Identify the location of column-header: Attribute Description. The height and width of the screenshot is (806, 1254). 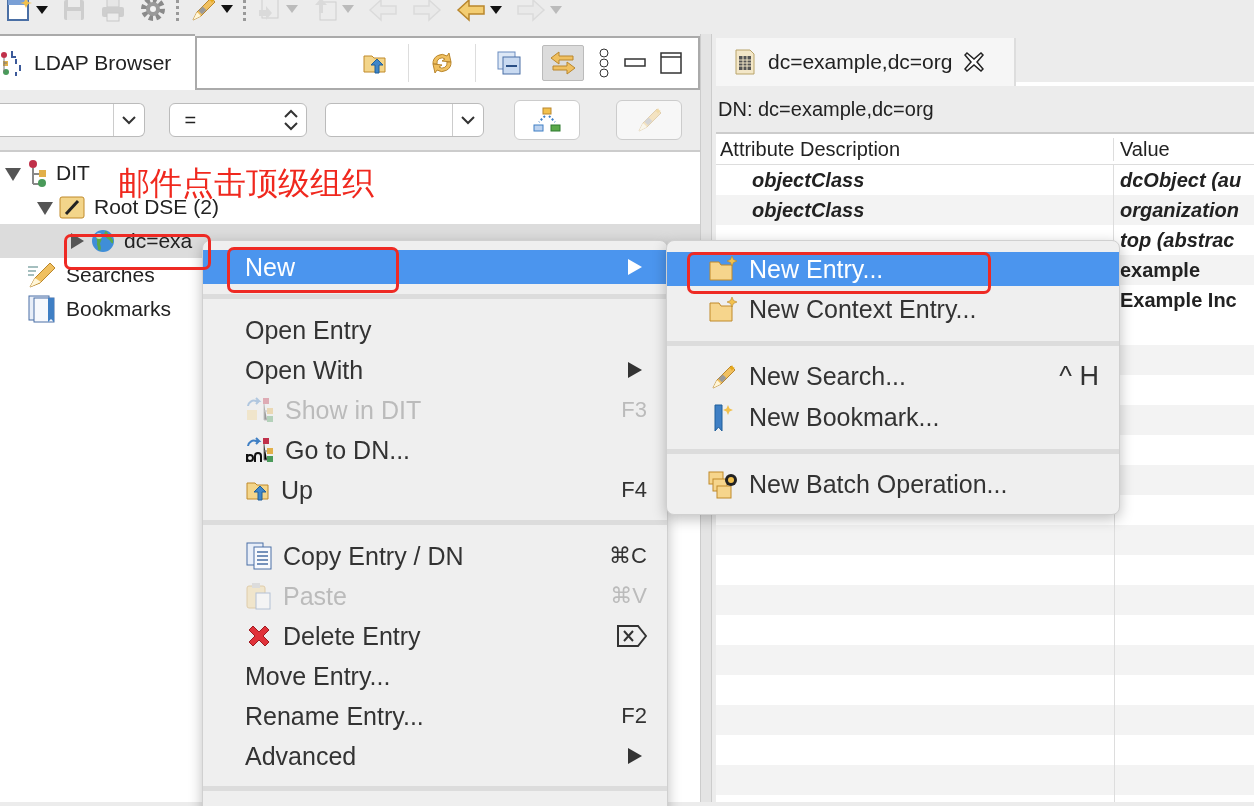
(915, 149).